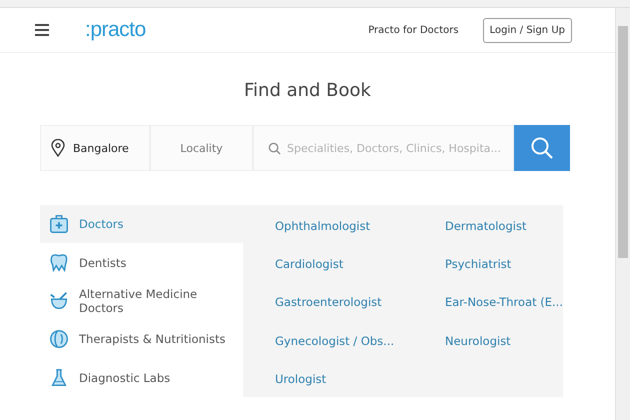  Describe the element at coordinates (307, 90) in the screenshot. I see `page-title: Find and Book` at that location.